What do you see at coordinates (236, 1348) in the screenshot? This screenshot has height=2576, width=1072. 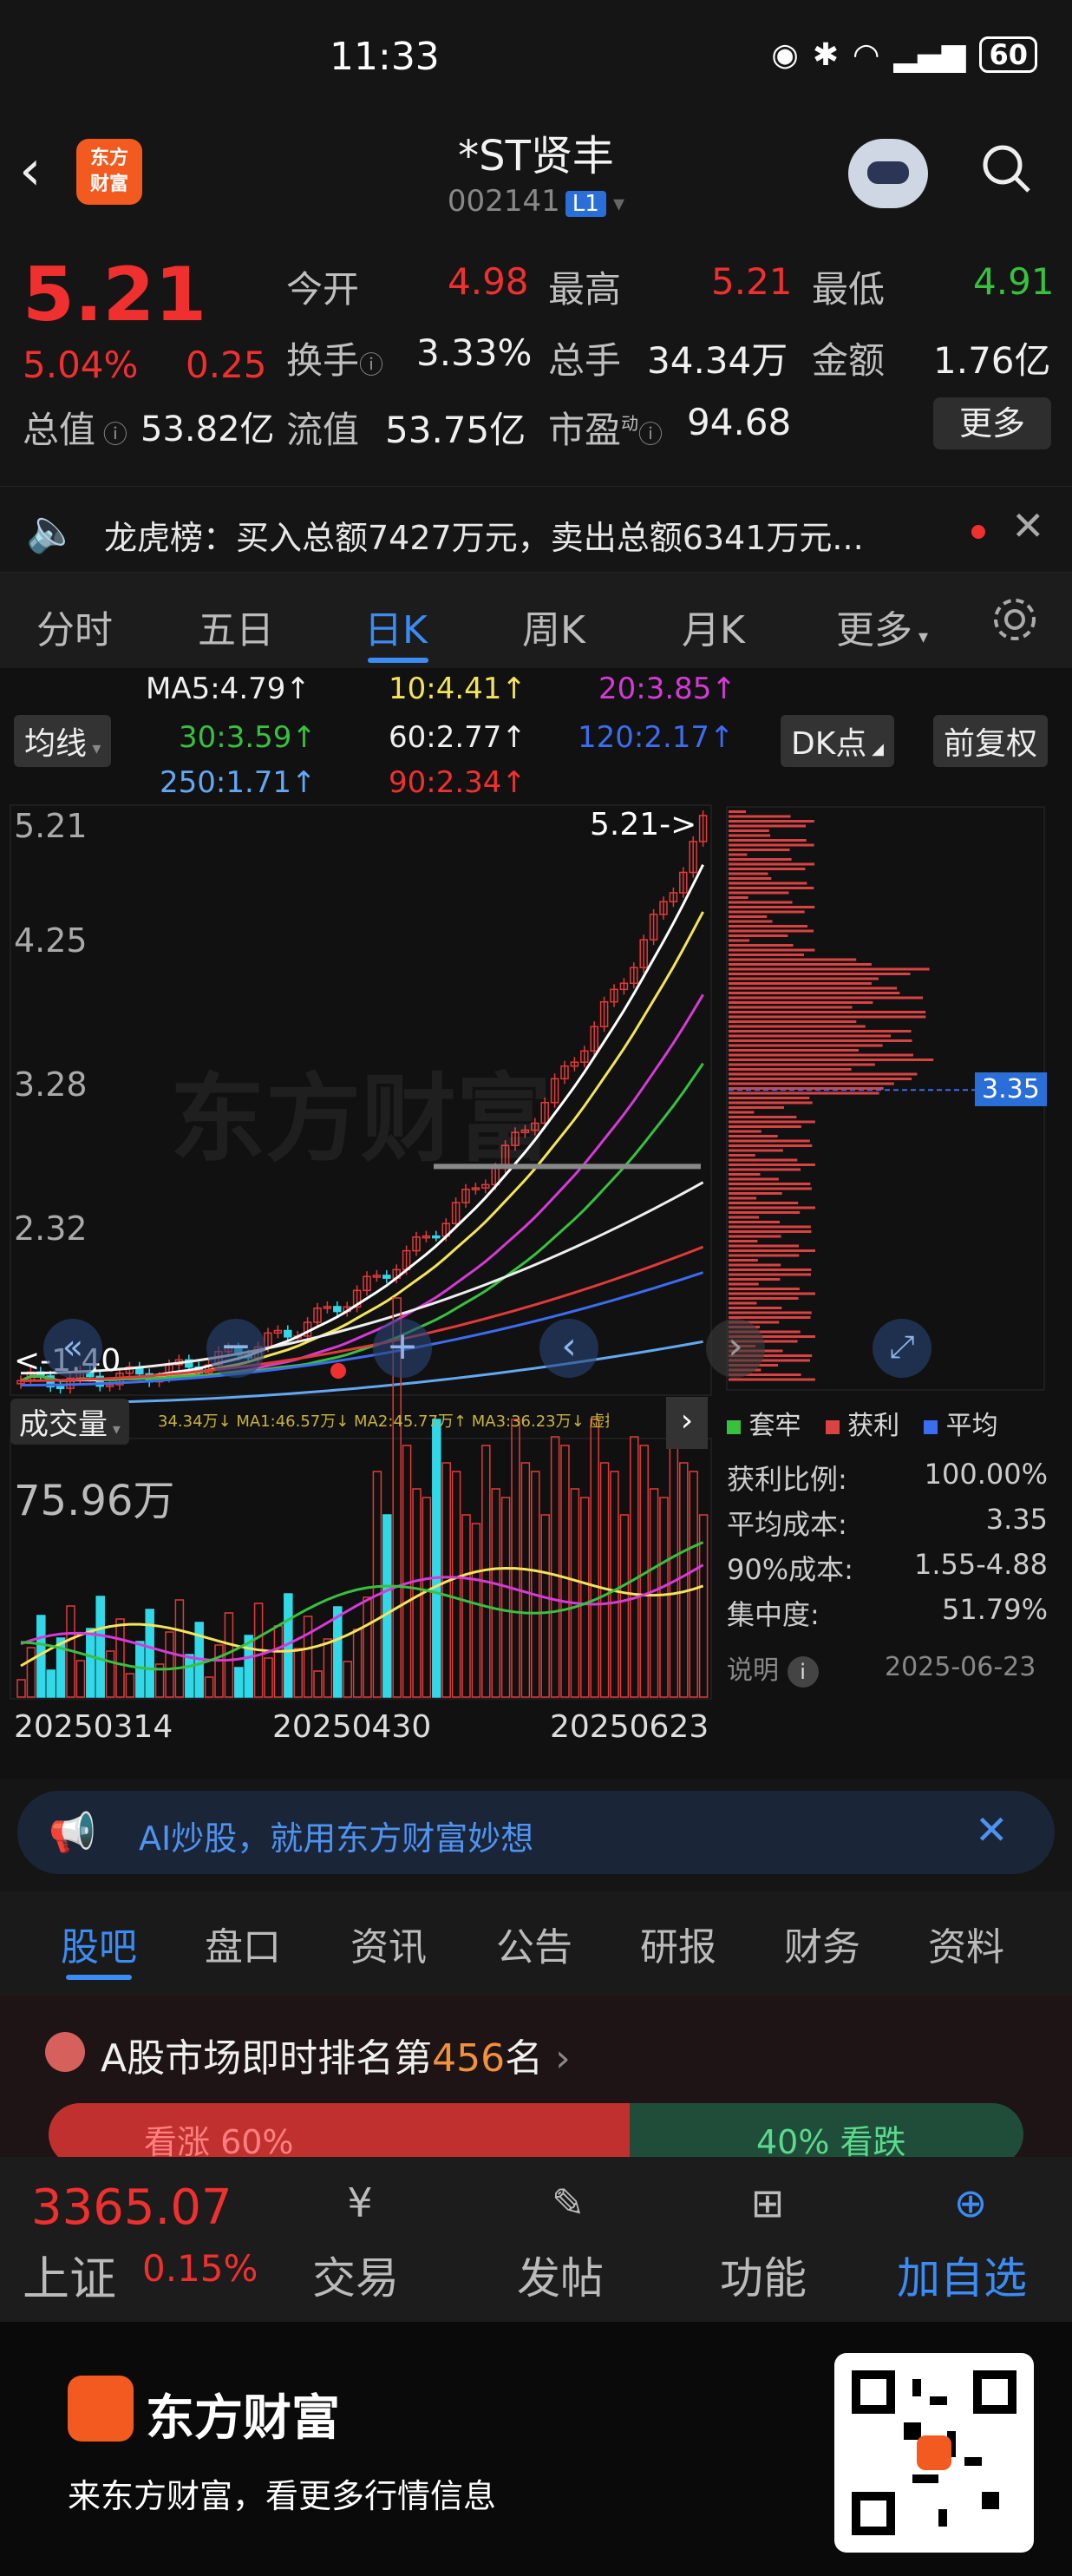 I see `zoom-out-icon: −` at bounding box center [236, 1348].